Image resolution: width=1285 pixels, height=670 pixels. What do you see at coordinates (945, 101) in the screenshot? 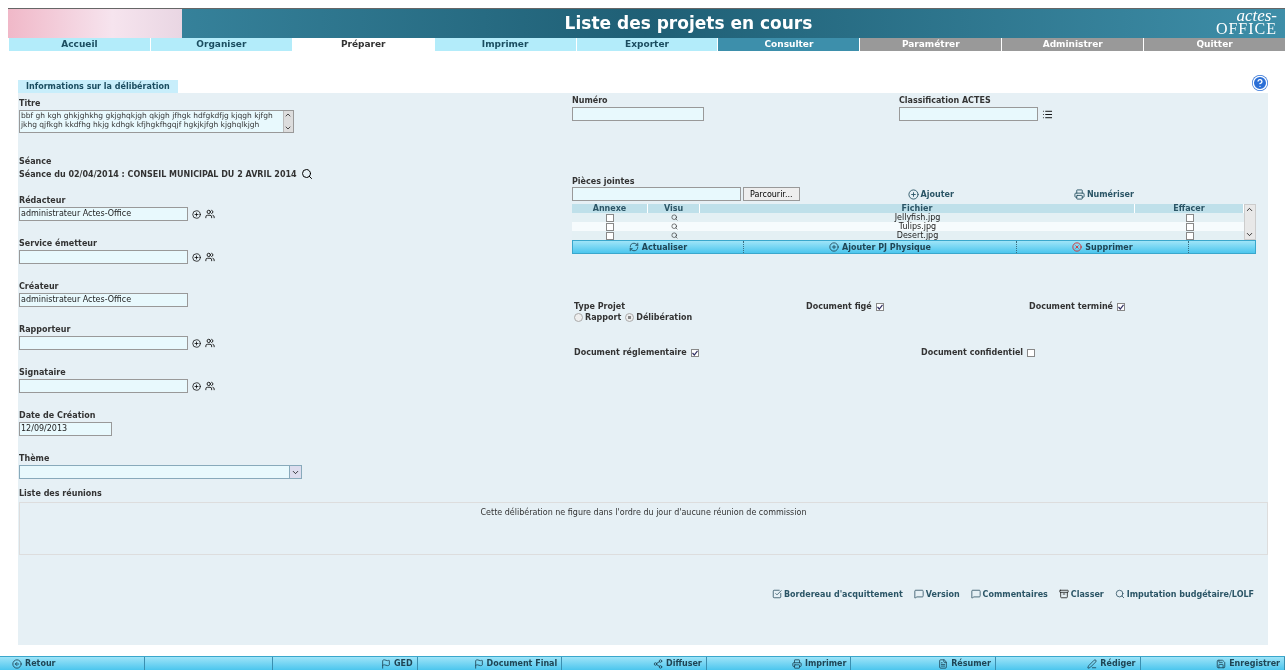
I see `field-label: Classification ACTES` at bounding box center [945, 101].